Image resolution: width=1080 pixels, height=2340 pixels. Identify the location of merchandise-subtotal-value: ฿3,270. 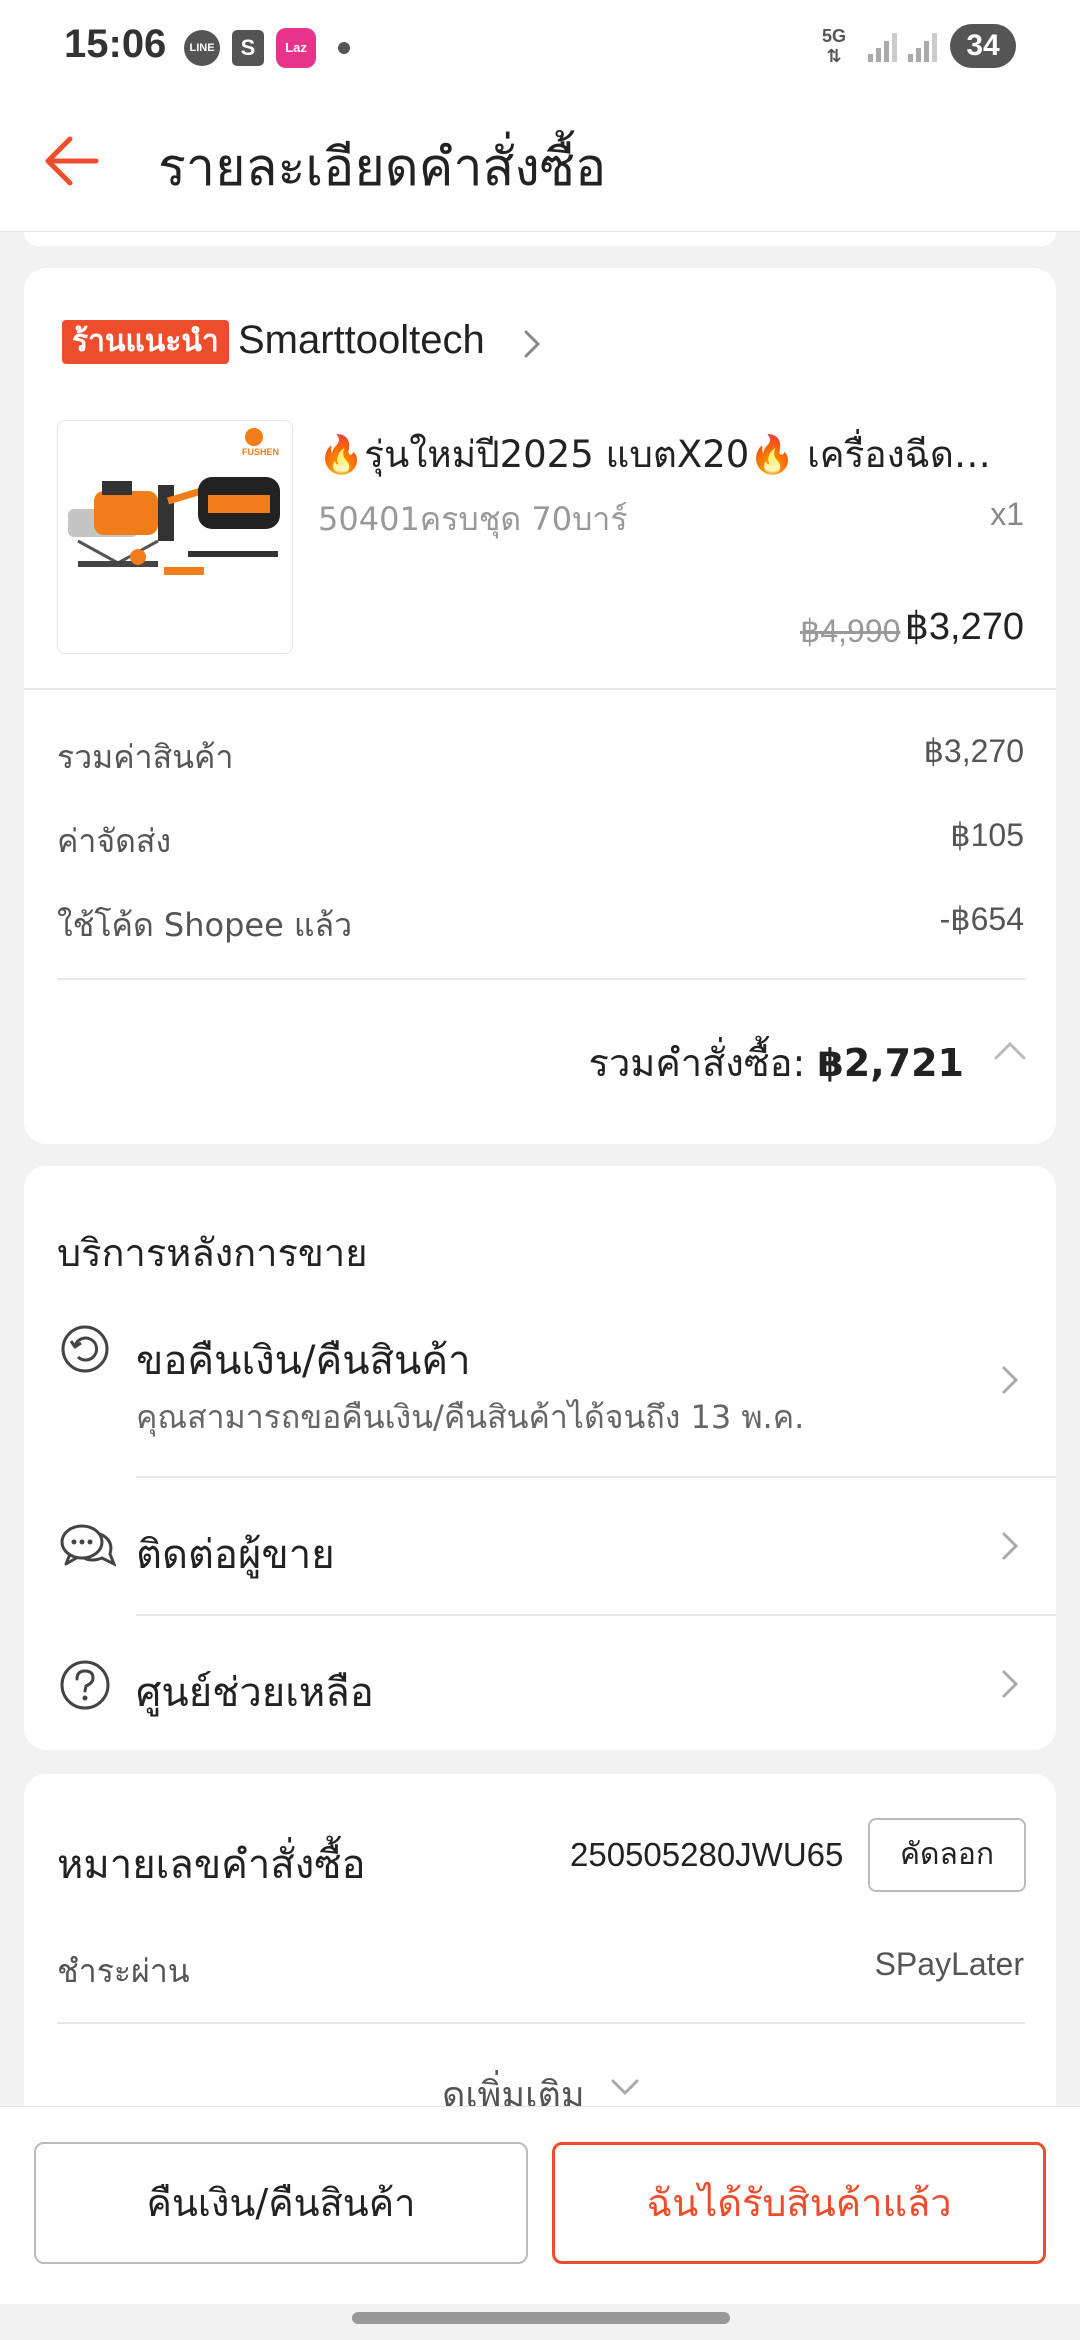
(973, 751).